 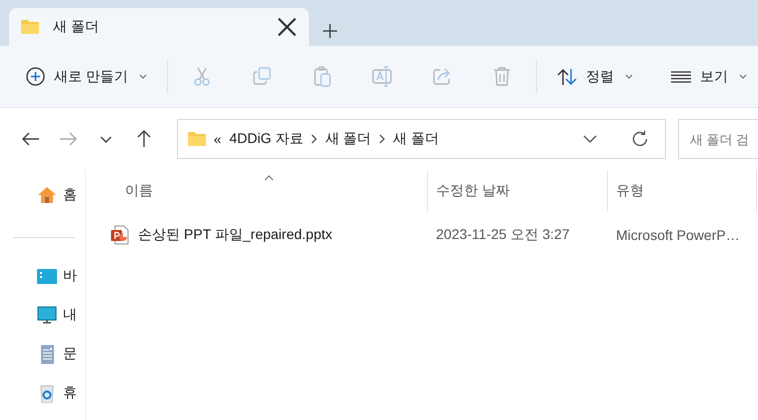 I want to click on home-icon, so click(x=47, y=194).